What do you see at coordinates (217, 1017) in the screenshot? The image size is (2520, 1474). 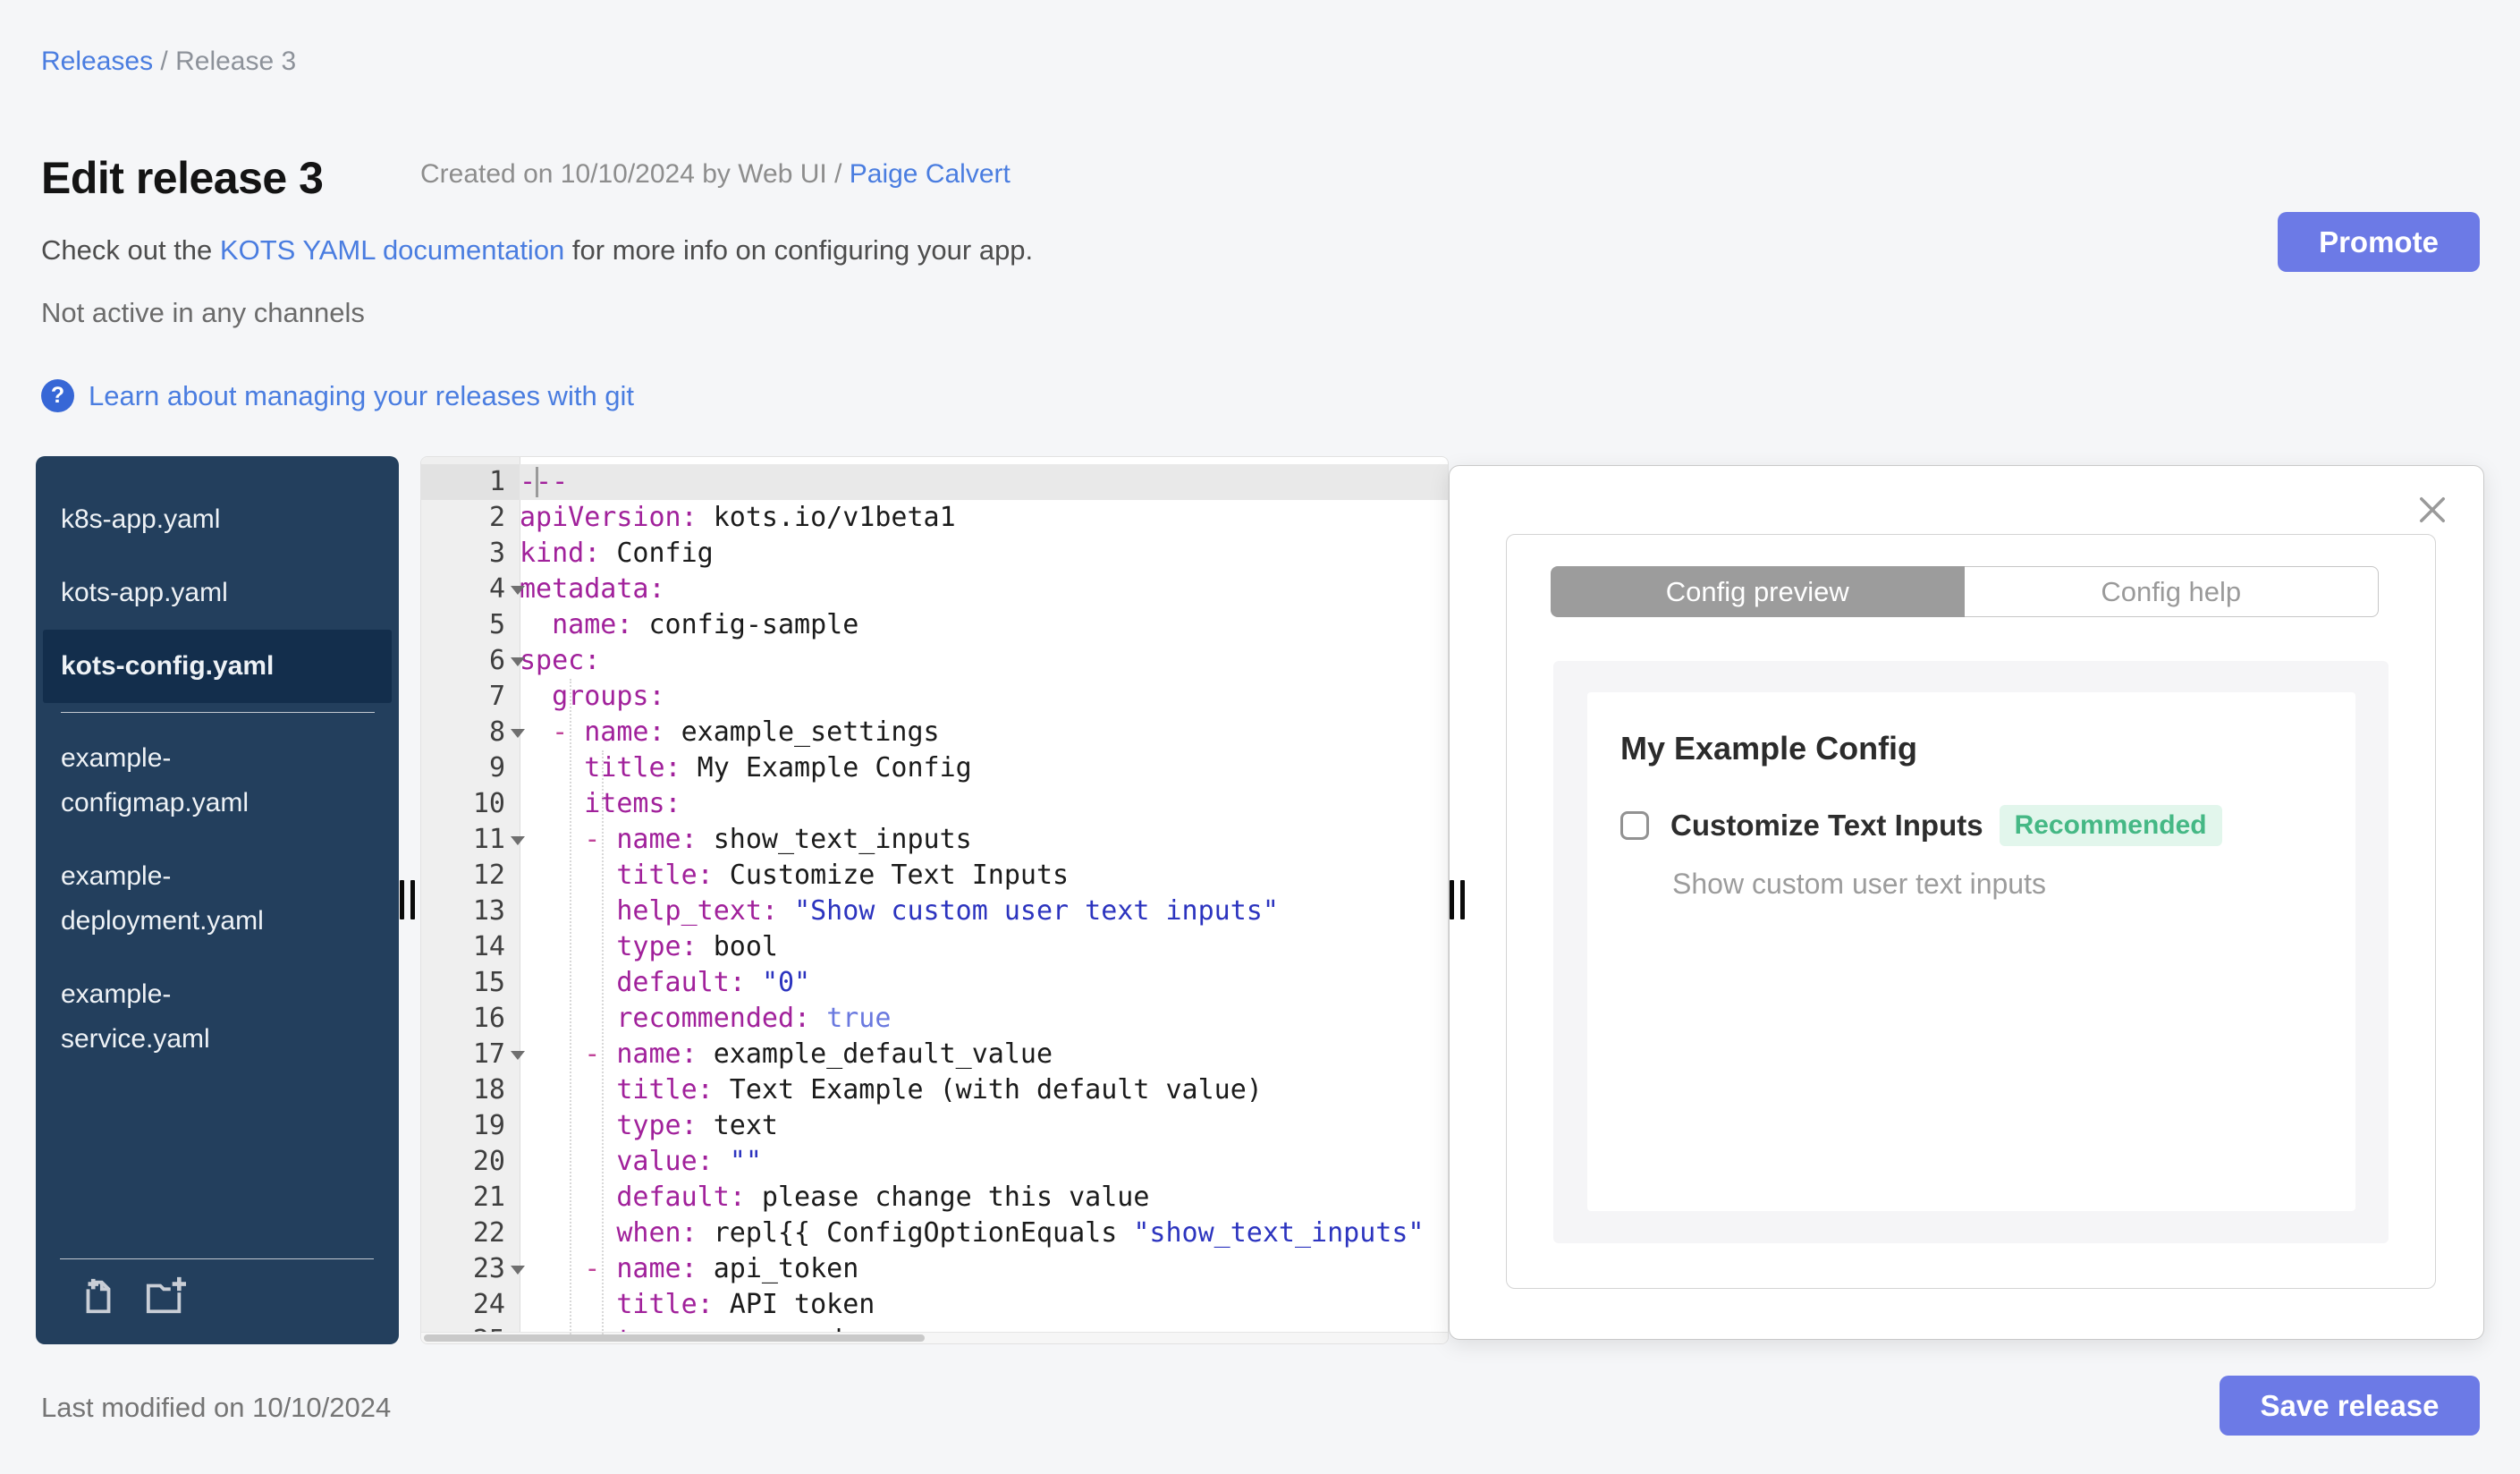 I see `sidebar-item-example-service-yaml: example-service.yaml` at bounding box center [217, 1017].